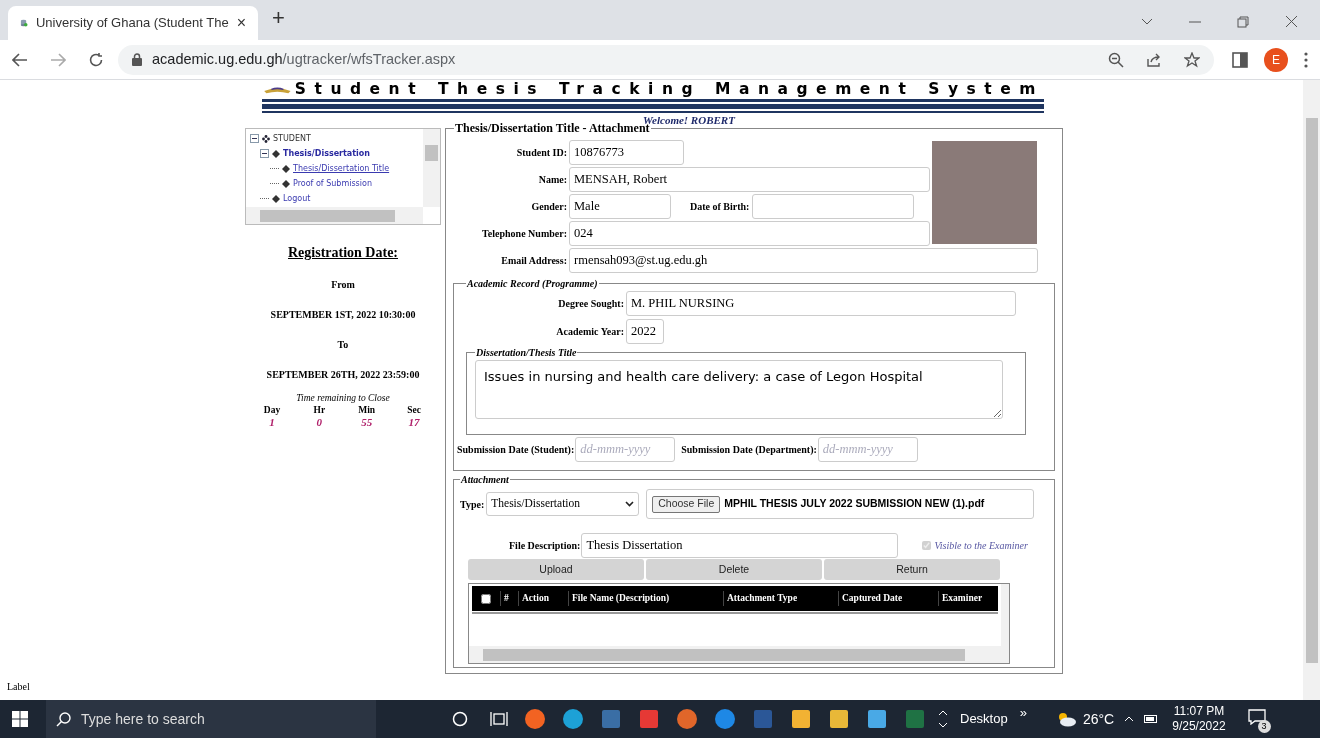  What do you see at coordinates (645, 598) in the screenshot?
I see `column-header: File Name (Description)` at bounding box center [645, 598].